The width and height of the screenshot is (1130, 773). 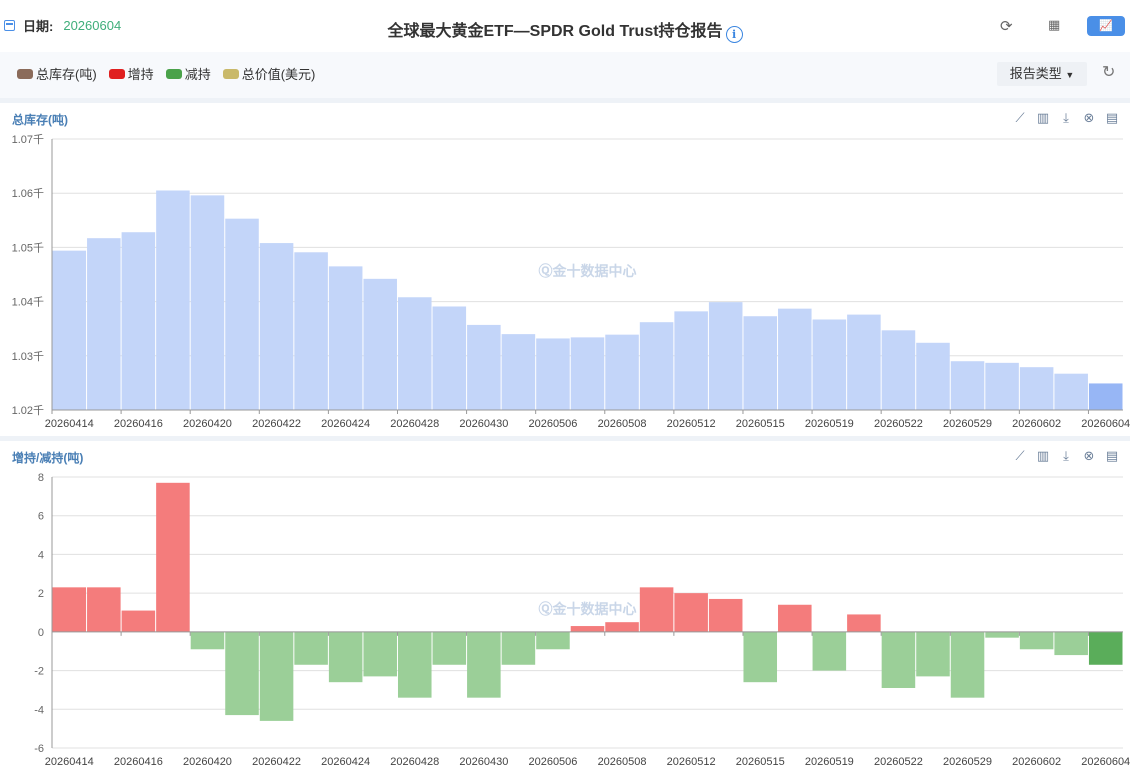 I want to click on grid-icon: ▦, so click(x=1054, y=25).